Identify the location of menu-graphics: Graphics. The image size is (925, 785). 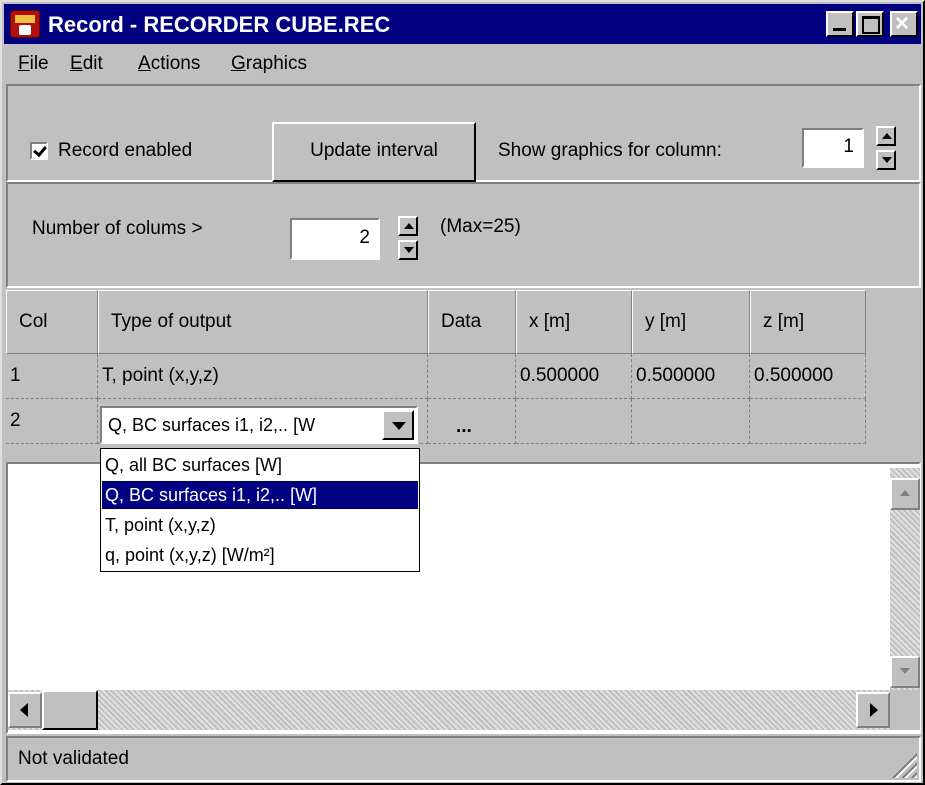
(269, 64).